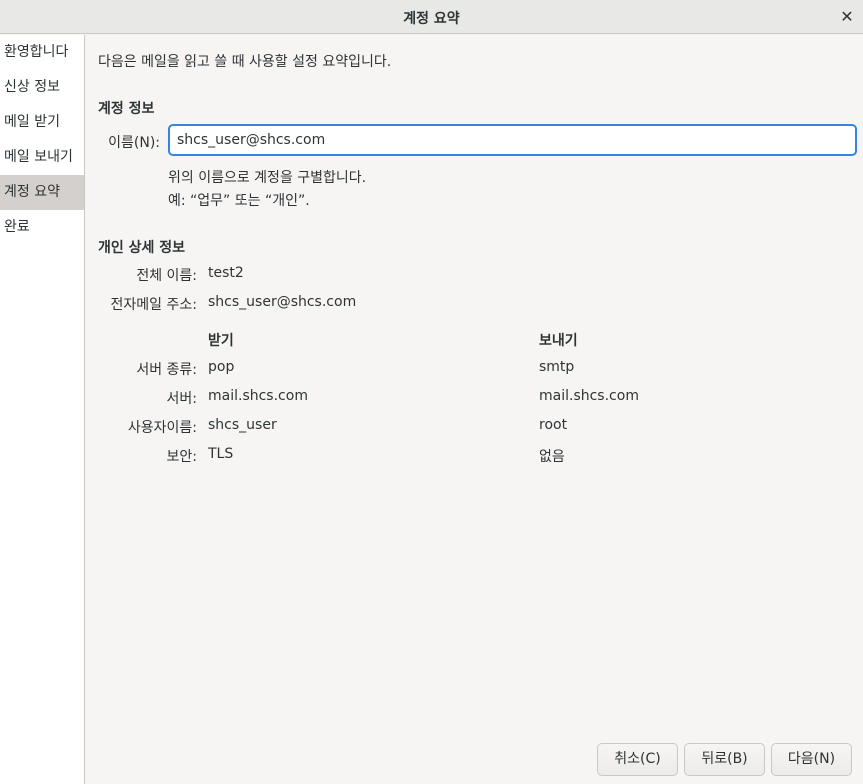 Image resolution: width=863 pixels, height=784 pixels. I want to click on window-title: 계정 요약, so click(431, 19).